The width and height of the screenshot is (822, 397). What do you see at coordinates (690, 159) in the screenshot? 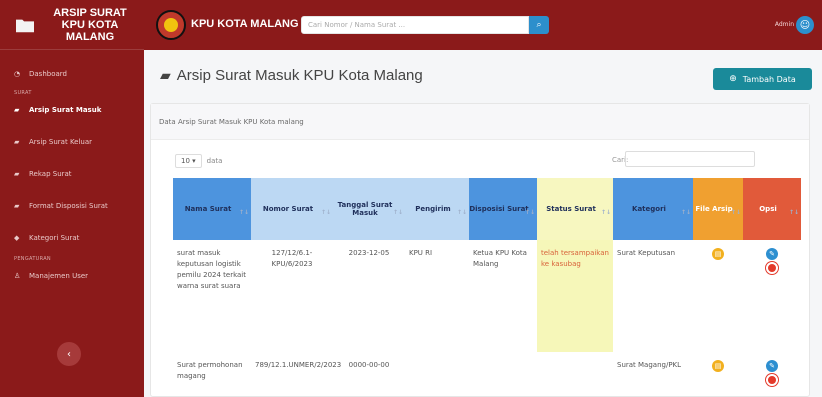
I see `table-search-input` at bounding box center [690, 159].